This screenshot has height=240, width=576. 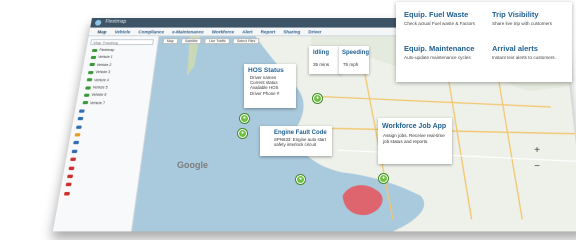 I want to click on trip-visibility-title: Trip Visibility, so click(x=531, y=14).